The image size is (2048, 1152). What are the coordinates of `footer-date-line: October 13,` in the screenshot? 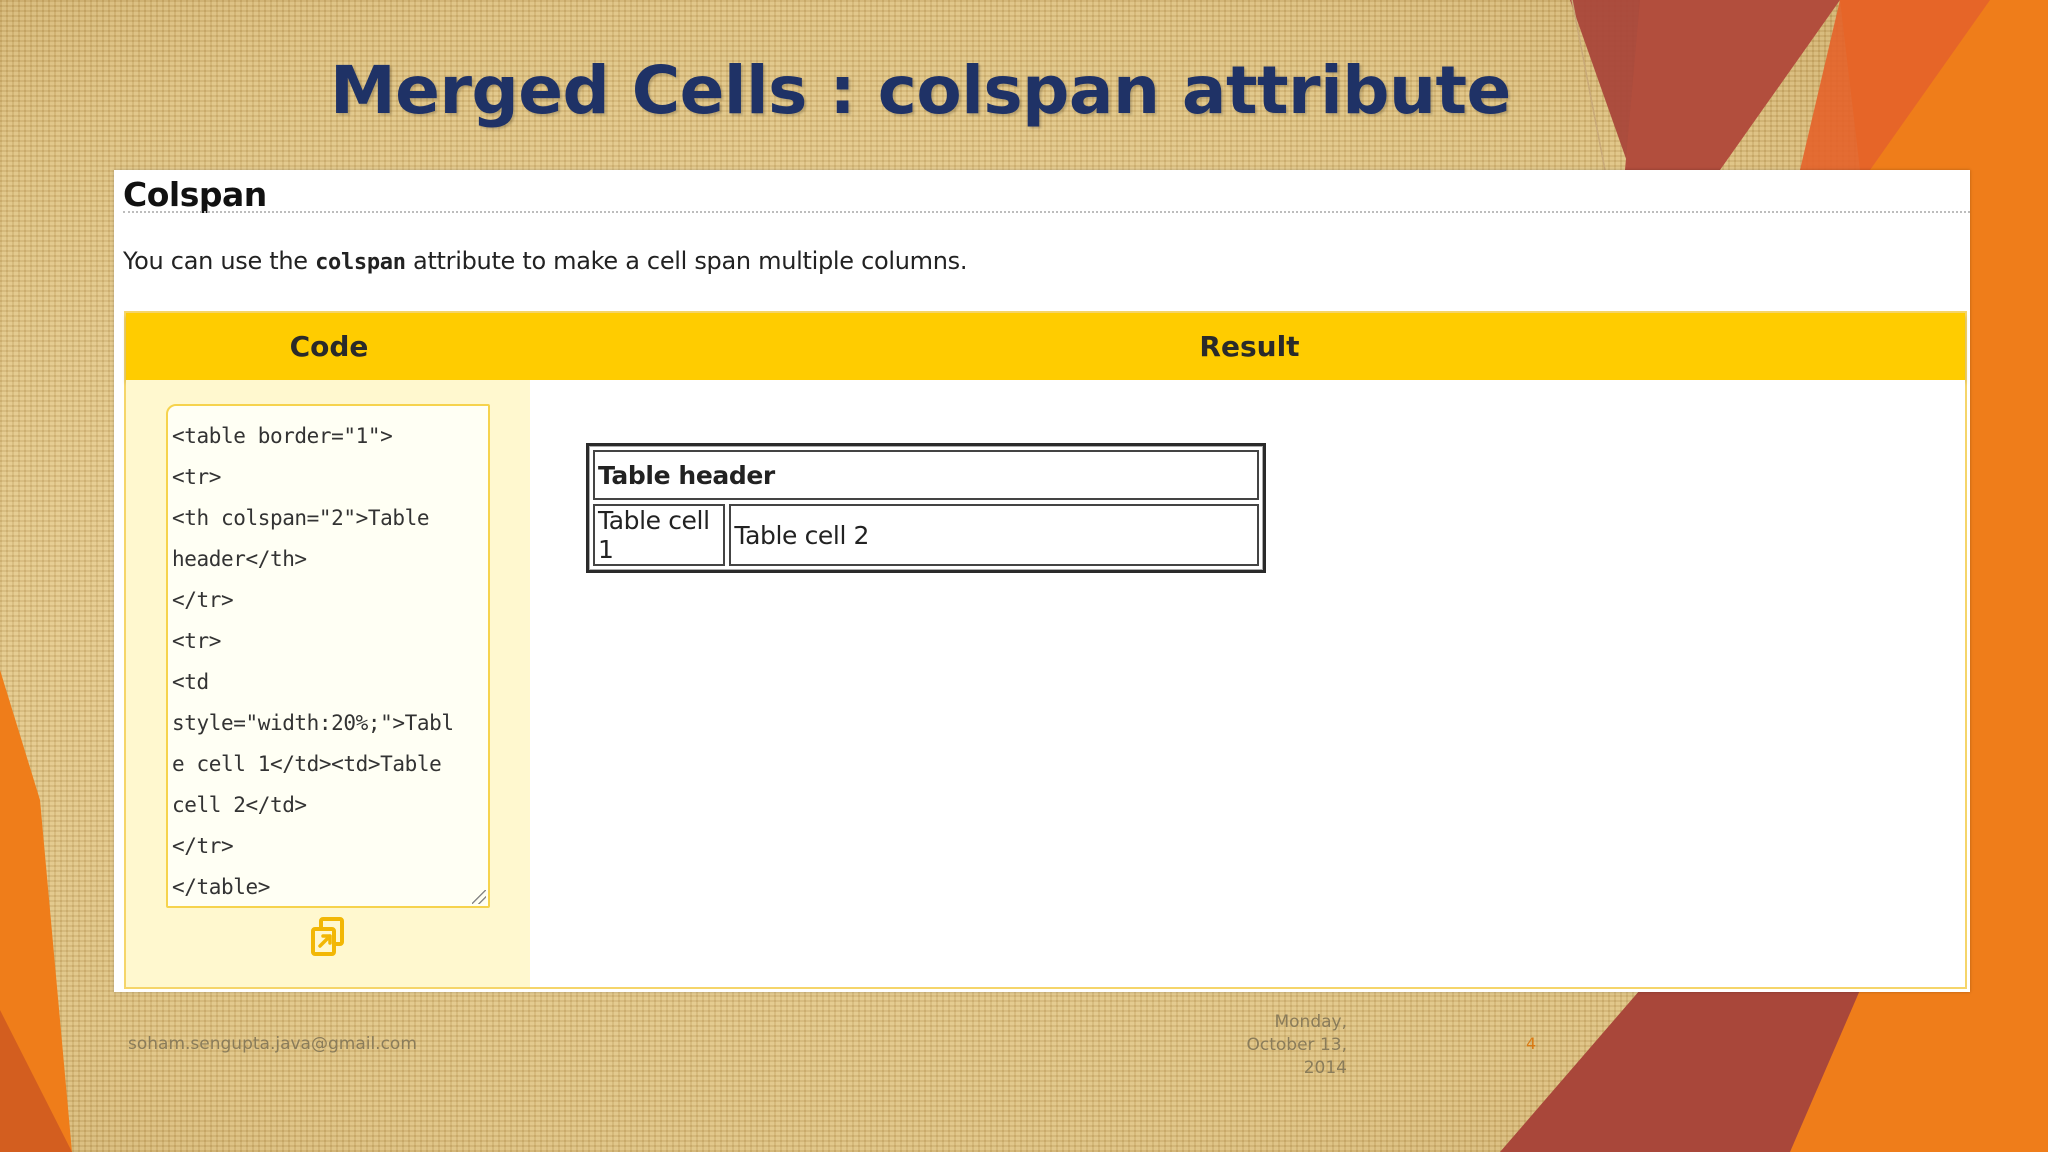 It's located at (1296, 1045).